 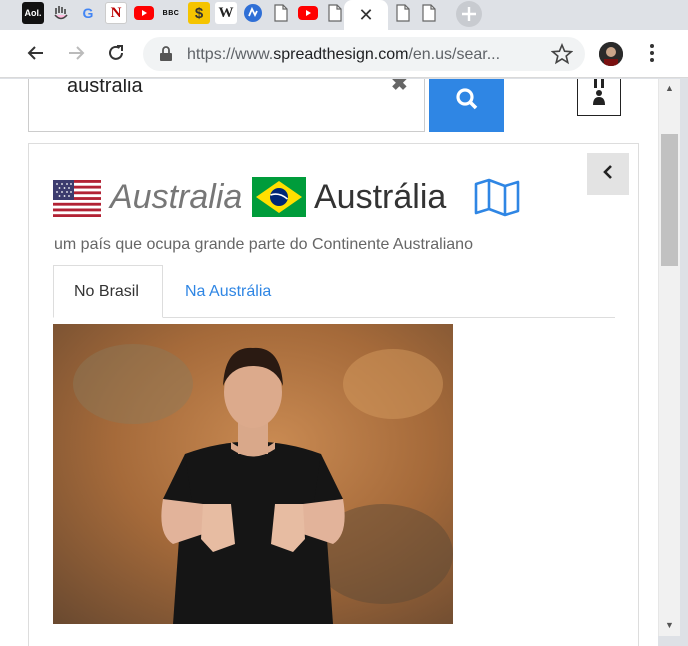 What do you see at coordinates (77, 198) in the screenshot?
I see `us-flag-icon` at bounding box center [77, 198].